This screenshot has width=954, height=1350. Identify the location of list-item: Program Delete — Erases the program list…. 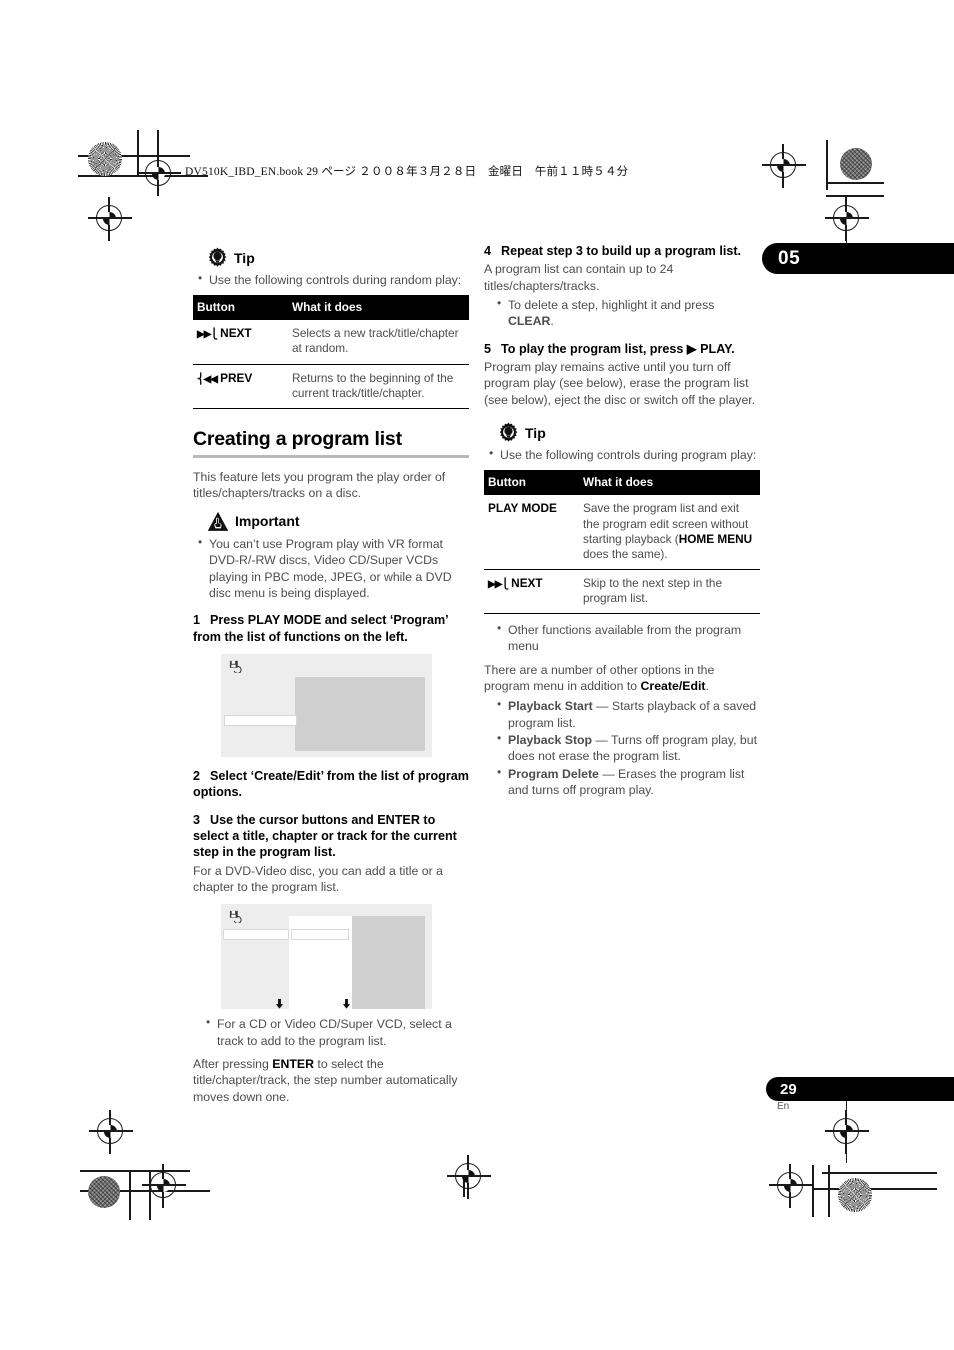
(622, 782).